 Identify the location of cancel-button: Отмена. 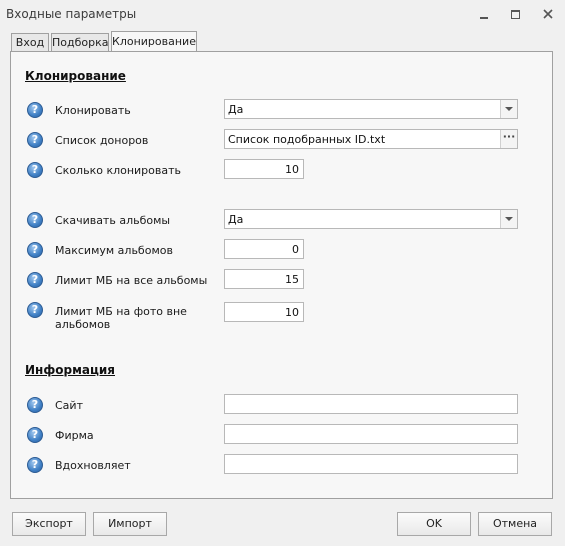
(515, 524).